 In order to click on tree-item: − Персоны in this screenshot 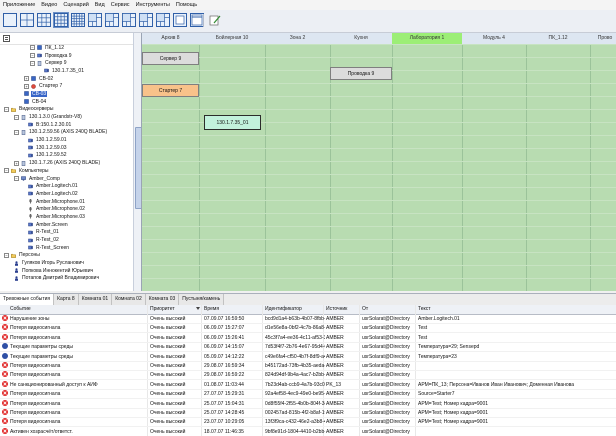, I will do `click(66, 256)`.